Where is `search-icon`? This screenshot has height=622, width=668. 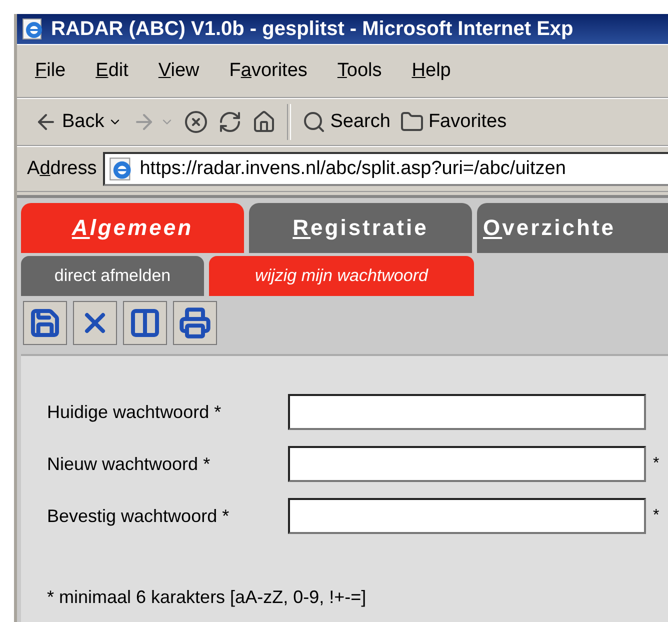
search-icon is located at coordinates (314, 122).